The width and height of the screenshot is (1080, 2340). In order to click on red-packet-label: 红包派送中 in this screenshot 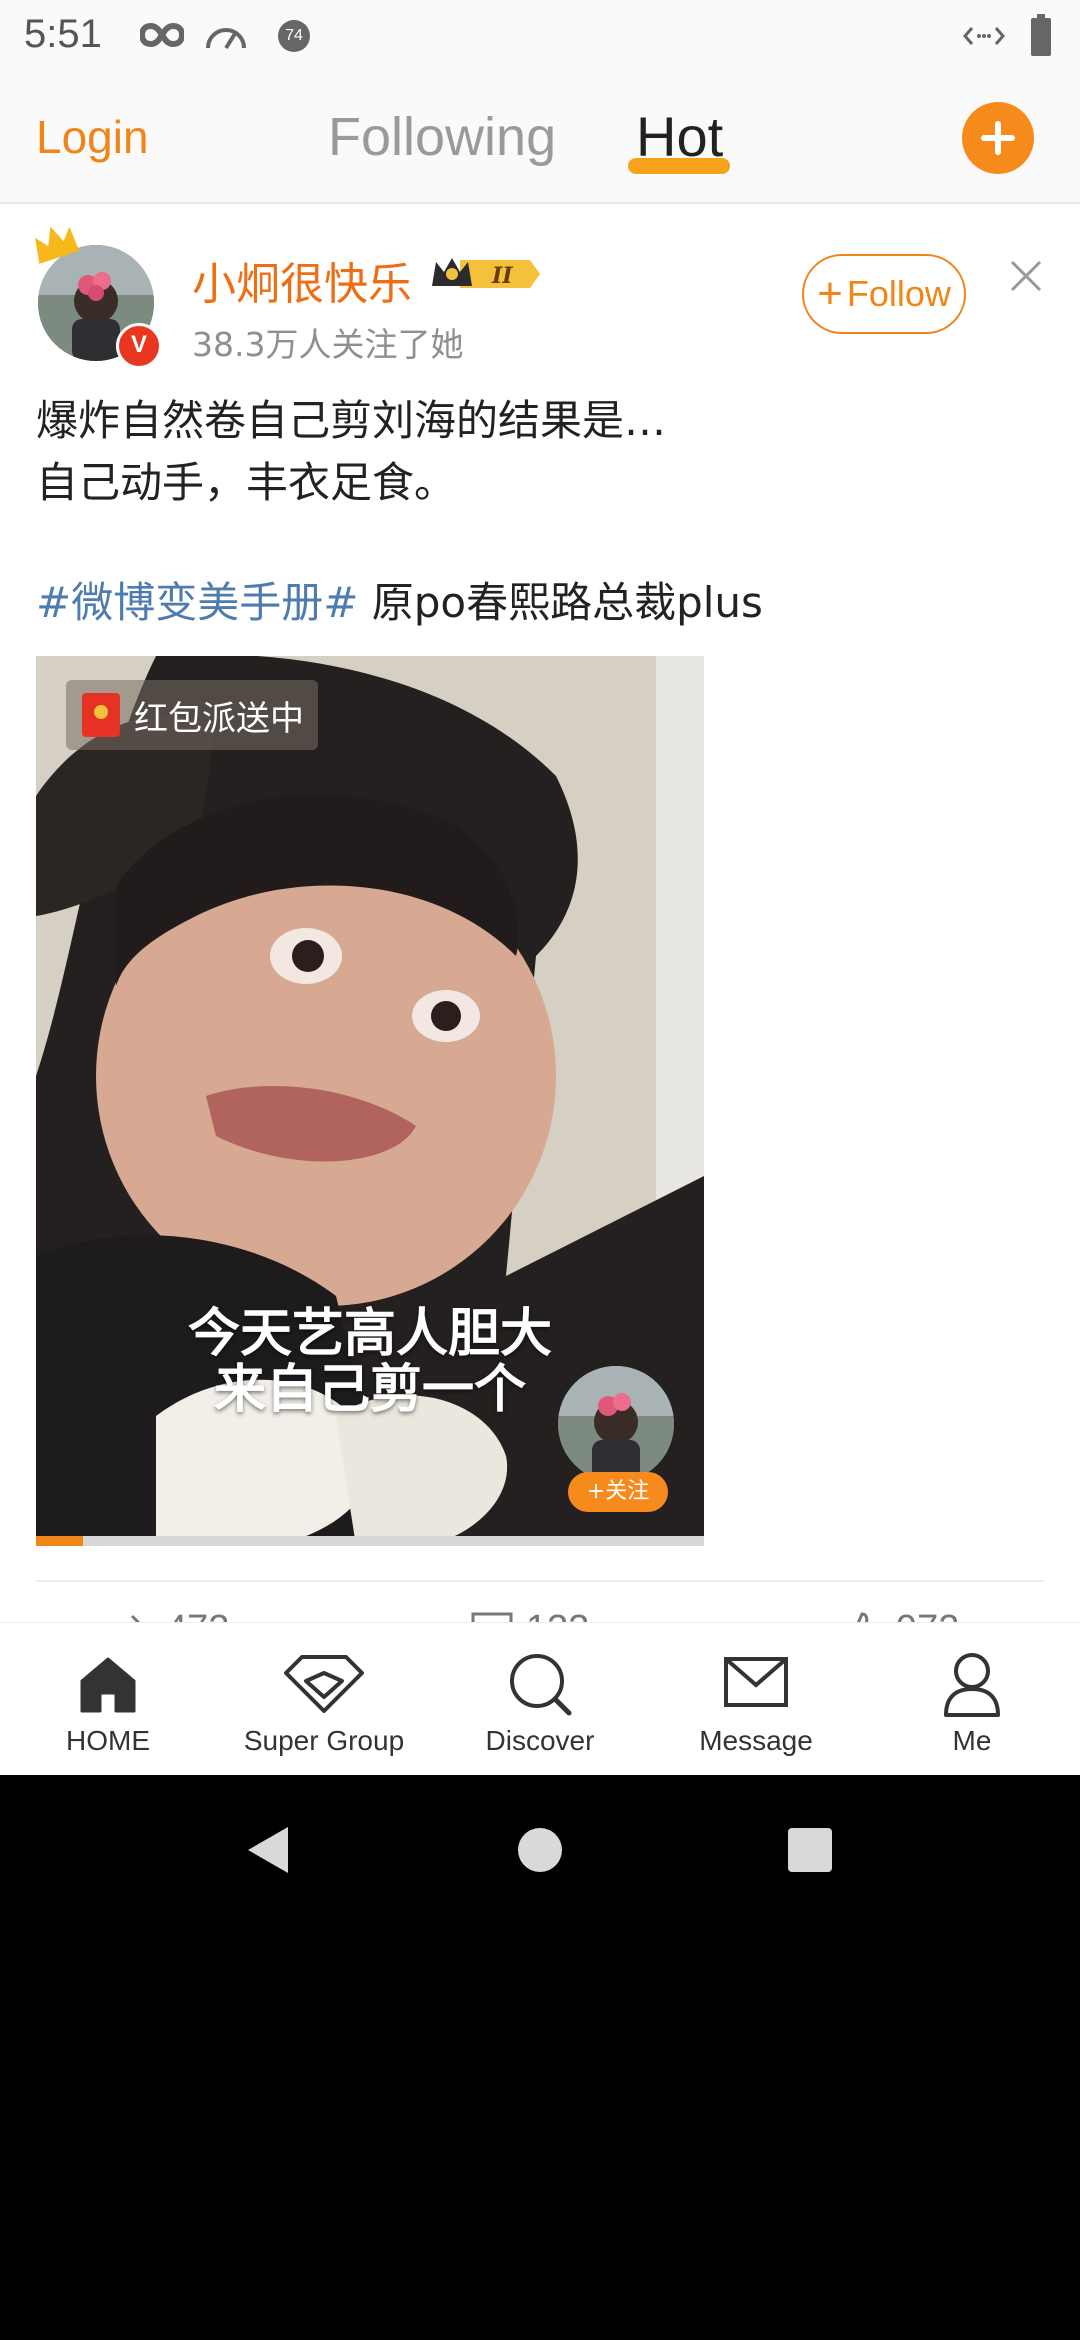, I will do `click(219, 718)`.